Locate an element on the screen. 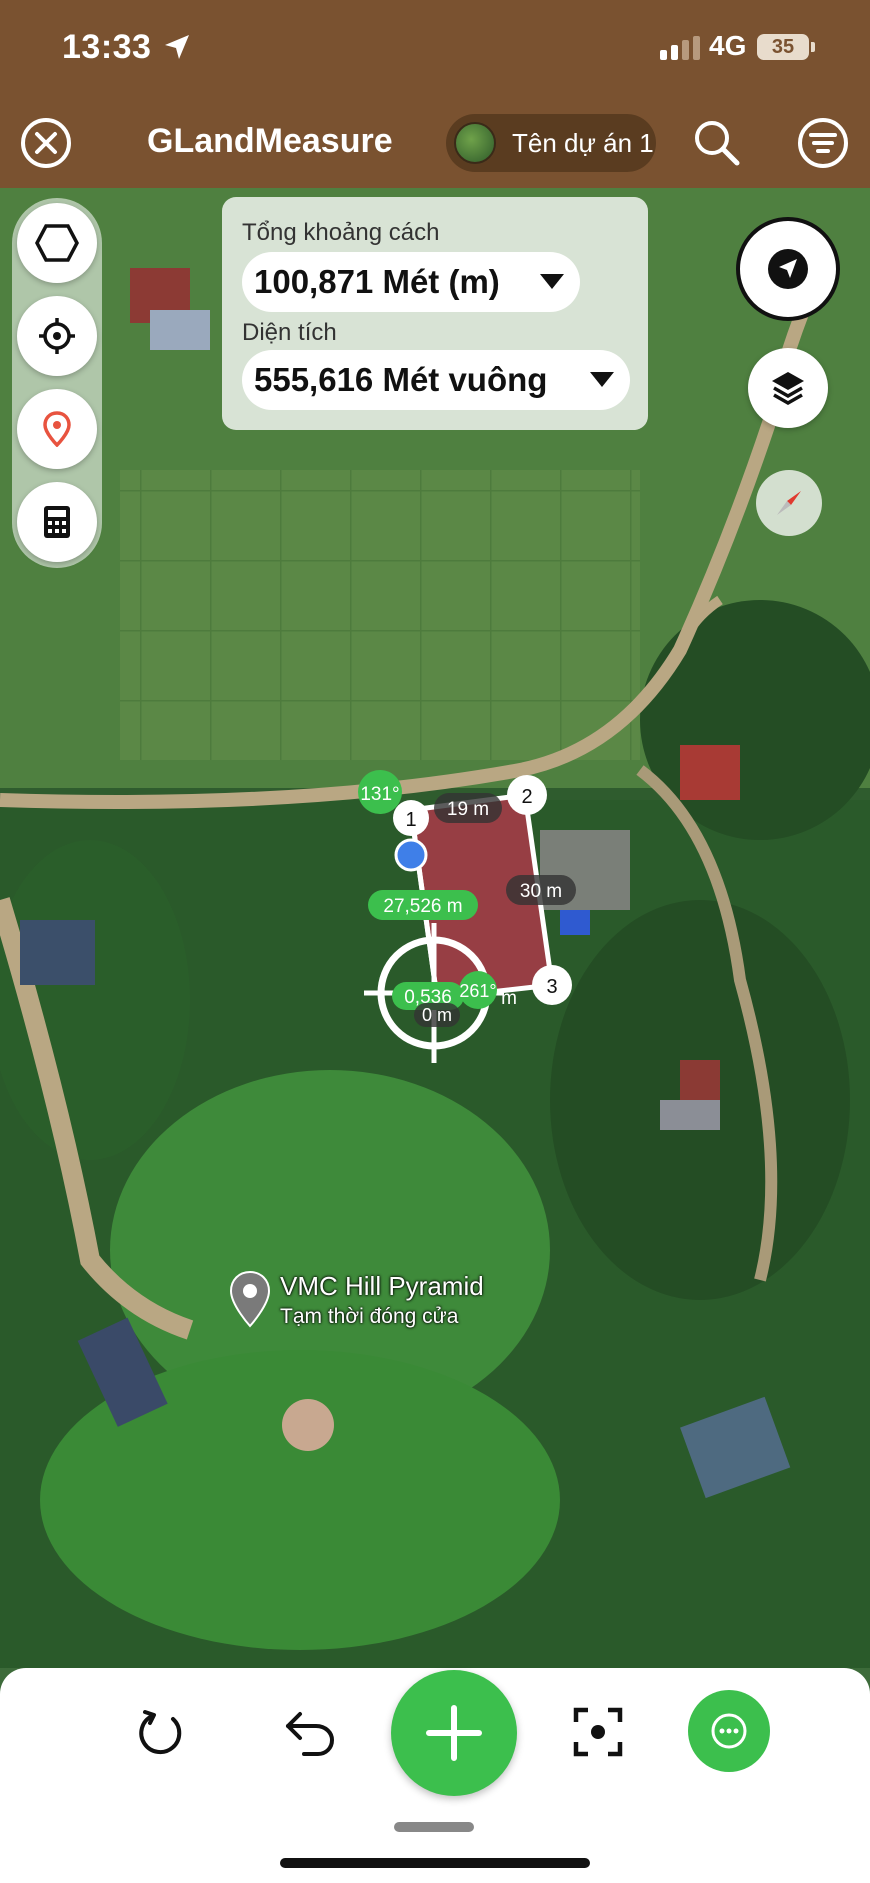 The height and width of the screenshot is (1883, 870). locate-button is located at coordinates (57, 336).